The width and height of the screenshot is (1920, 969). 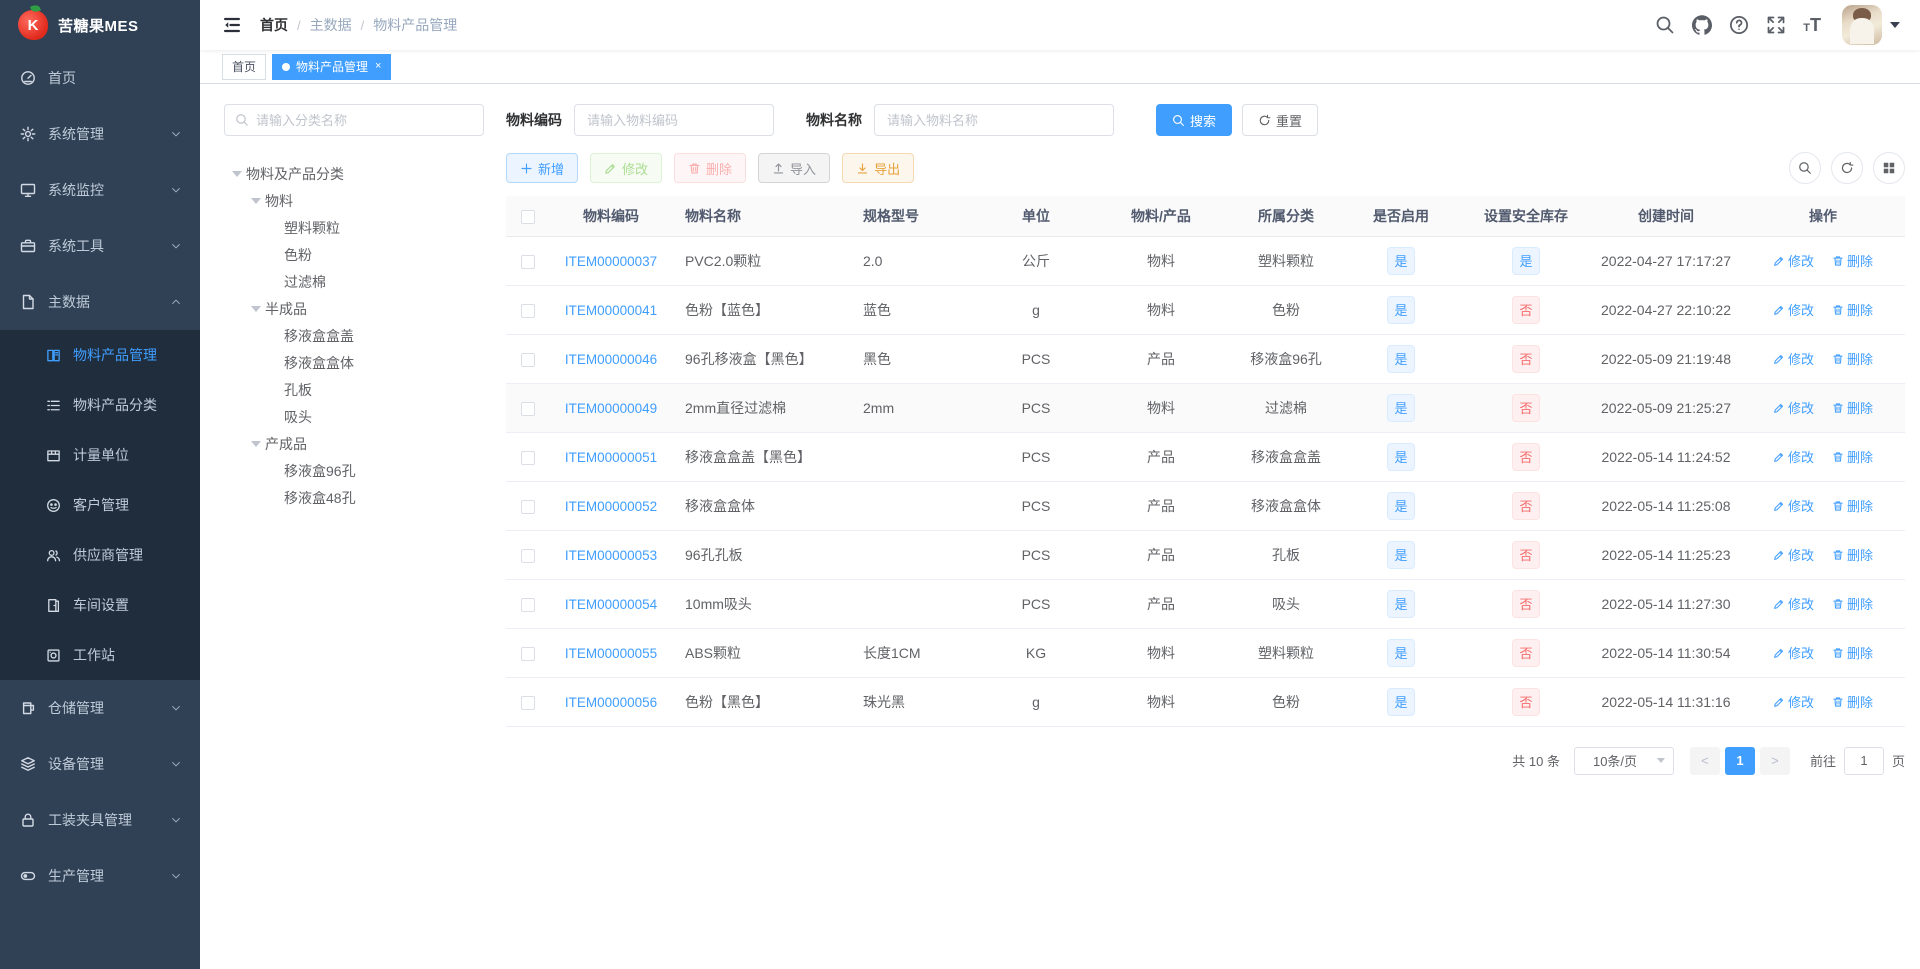 What do you see at coordinates (1280, 120) in the screenshot?
I see `reset-button: 重置` at bounding box center [1280, 120].